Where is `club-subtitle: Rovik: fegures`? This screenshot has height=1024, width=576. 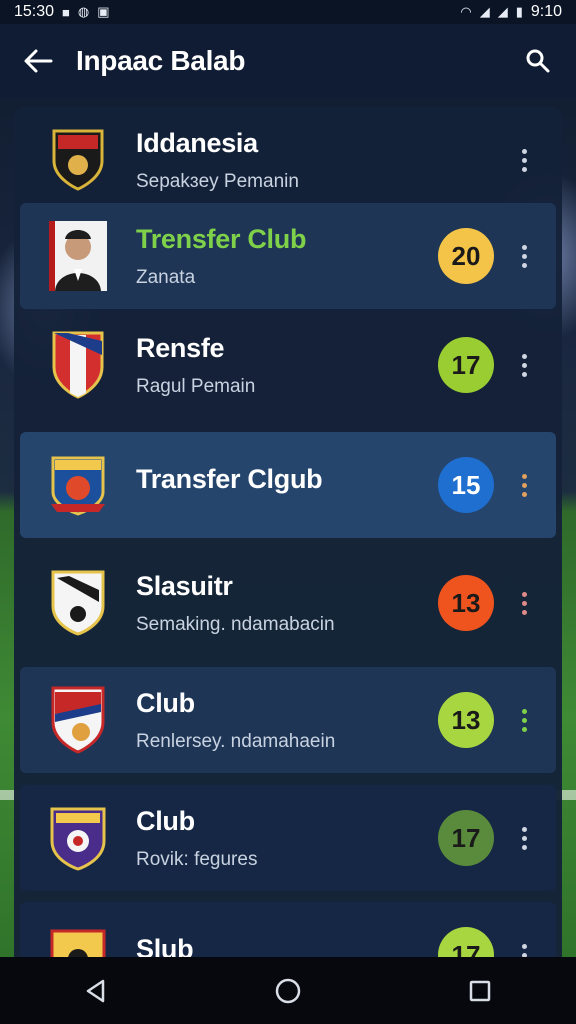
club-subtitle: Rovik: fegures is located at coordinates (197, 859).